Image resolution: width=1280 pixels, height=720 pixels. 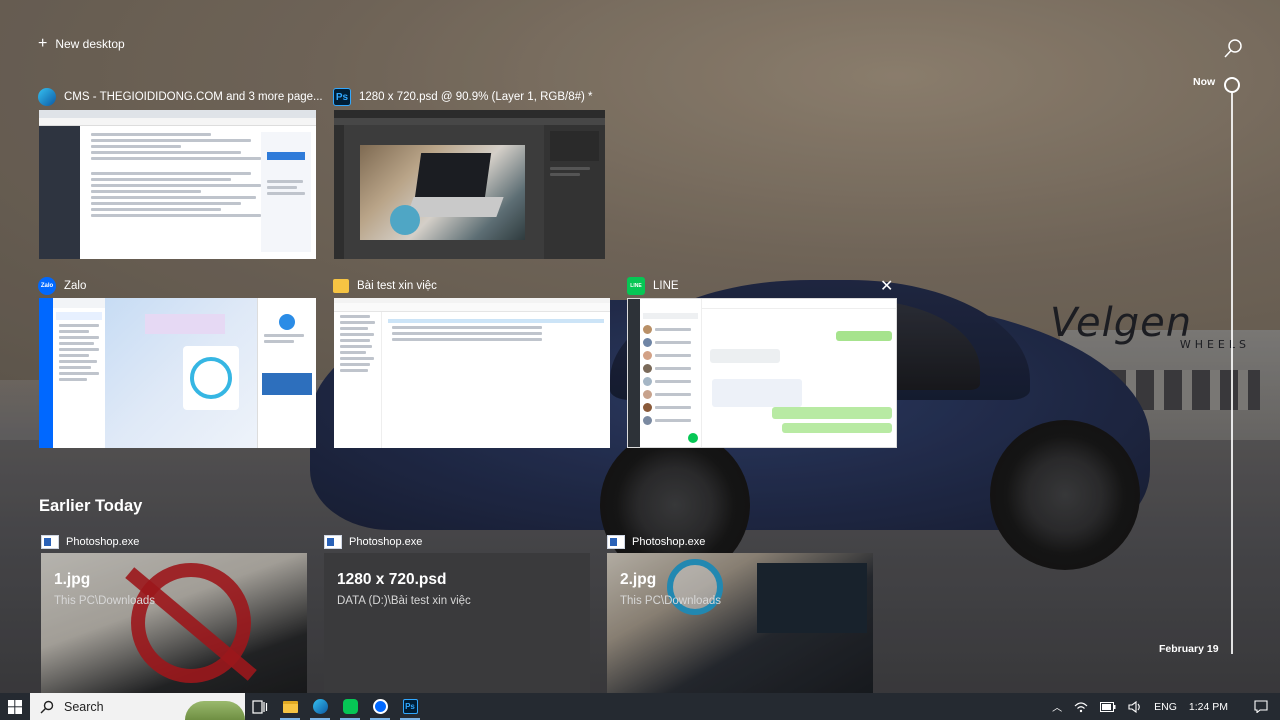 What do you see at coordinates (472, 373) in the screenshot?
I see `window-thumbnail-file-explorer` at bounding box center [472, 373].